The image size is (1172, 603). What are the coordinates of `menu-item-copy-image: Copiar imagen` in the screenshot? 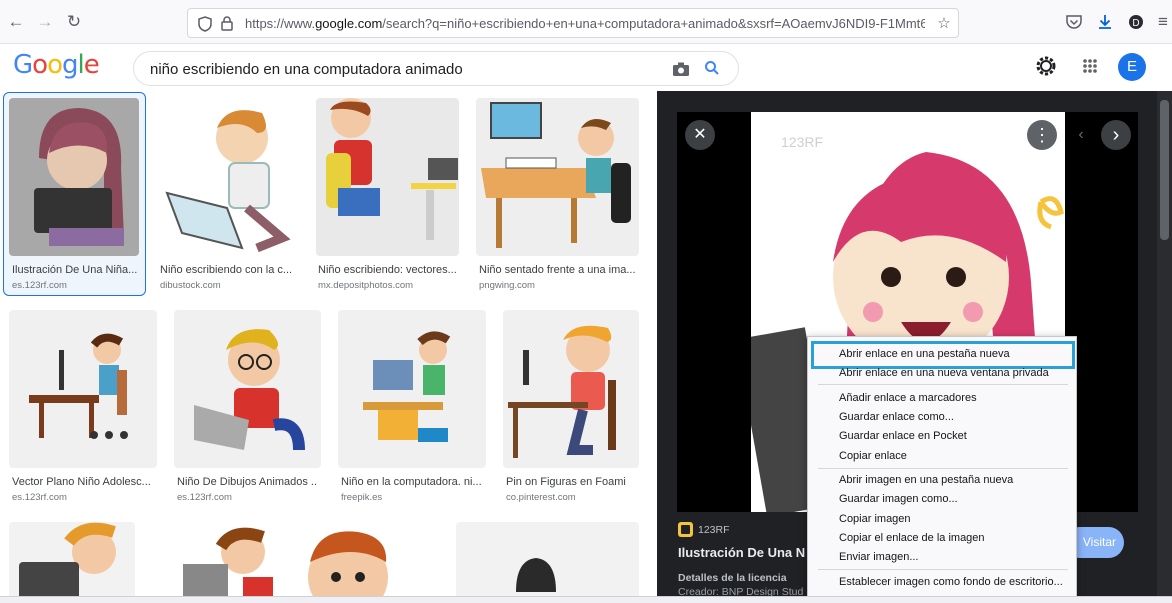 It's located at (875, 519).